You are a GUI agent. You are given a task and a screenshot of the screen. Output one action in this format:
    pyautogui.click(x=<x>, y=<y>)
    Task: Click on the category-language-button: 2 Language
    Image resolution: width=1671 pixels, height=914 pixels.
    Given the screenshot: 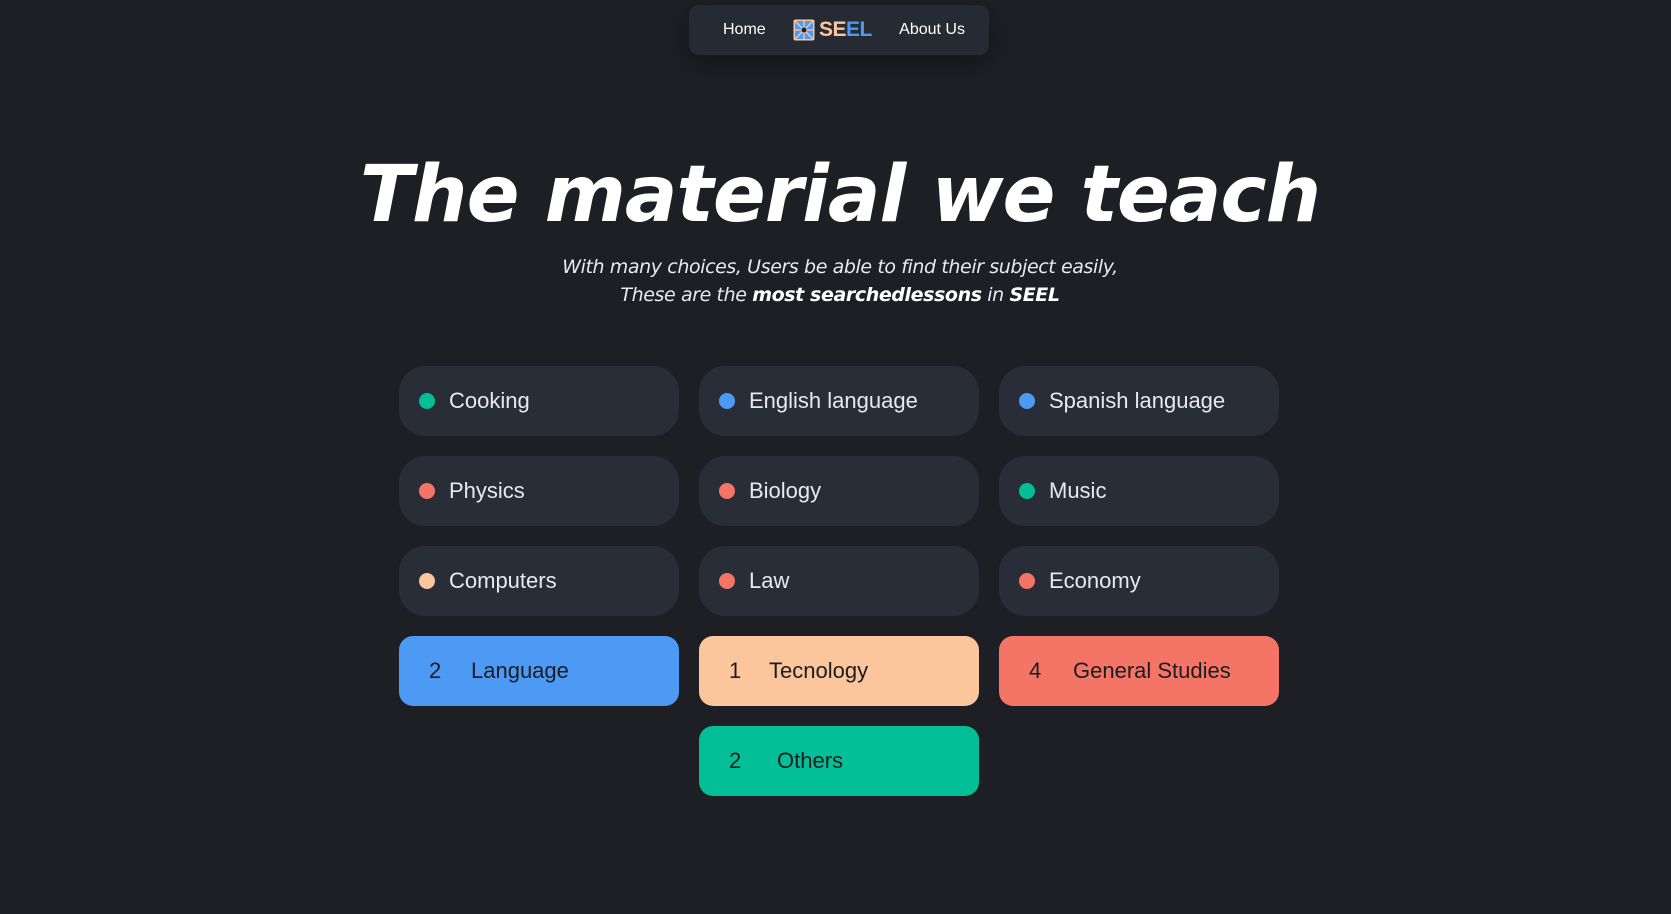 What is the action you would take?
    pyautogui.click(x=539, y=671)
    